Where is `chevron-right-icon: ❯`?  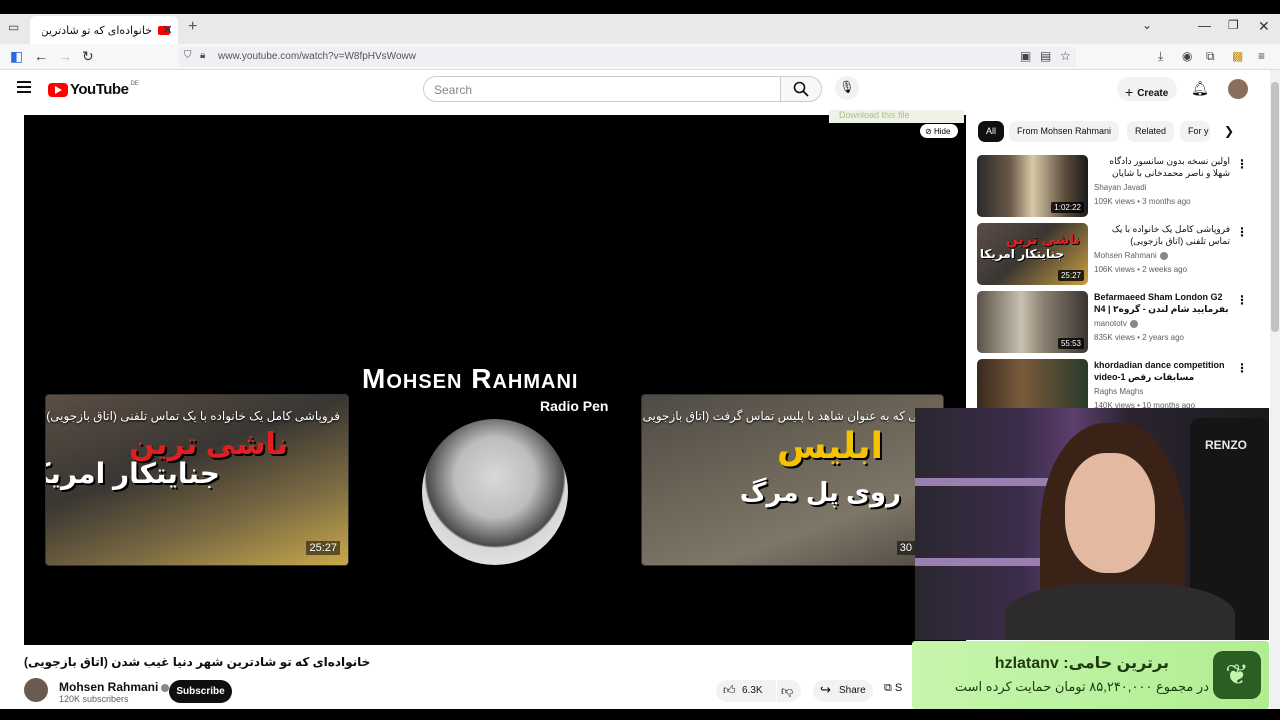
chevron-right-icon: ❯ is located at coordinates (1229, 131).